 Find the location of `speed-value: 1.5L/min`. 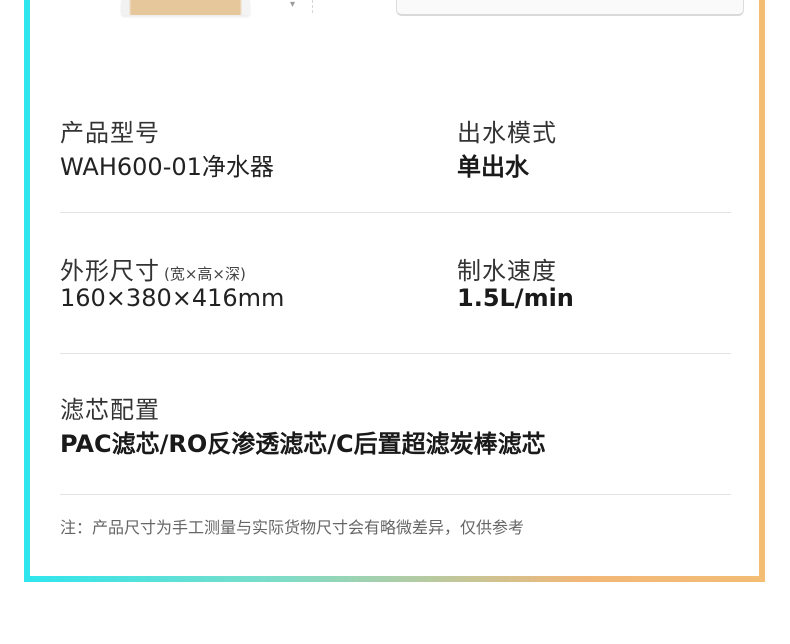

speed-value: 1.5L/min is located at coordinates (515, 298).